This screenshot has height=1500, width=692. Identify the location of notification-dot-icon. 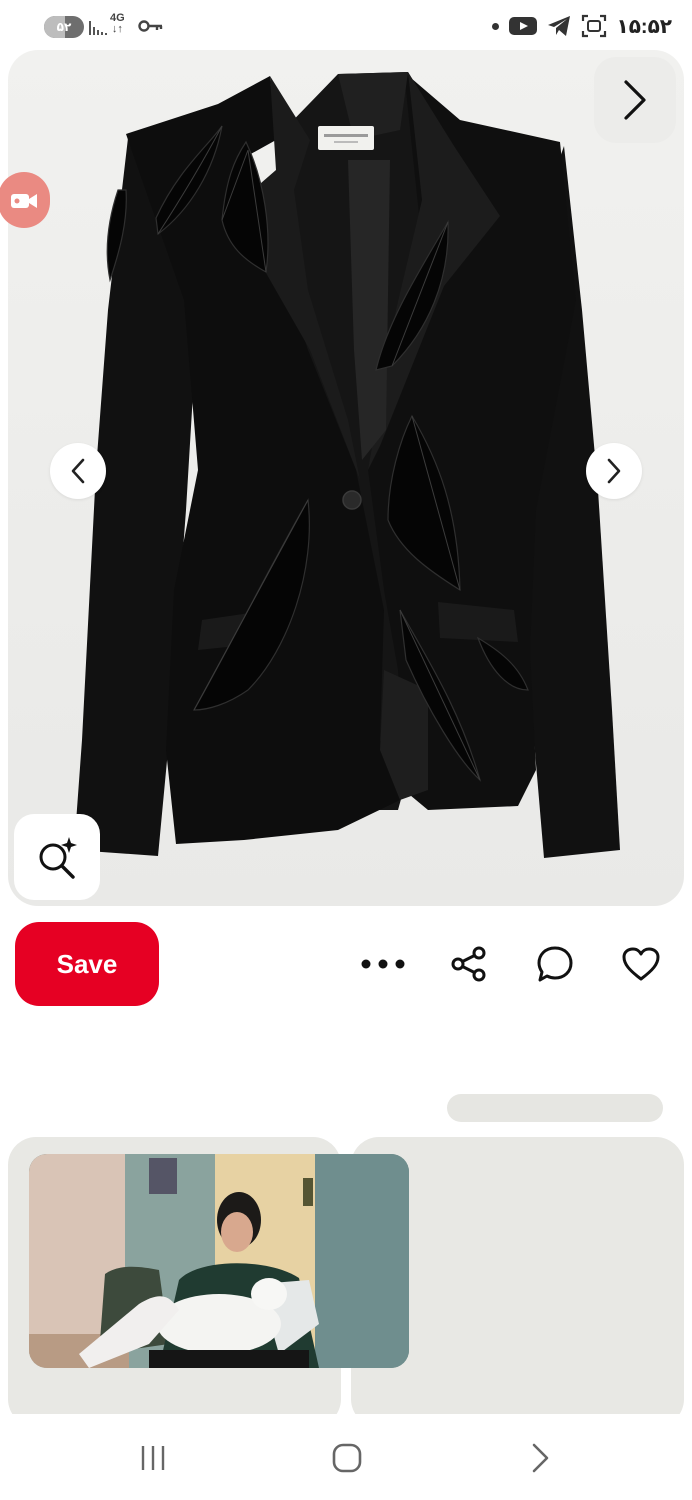
(495, 26).